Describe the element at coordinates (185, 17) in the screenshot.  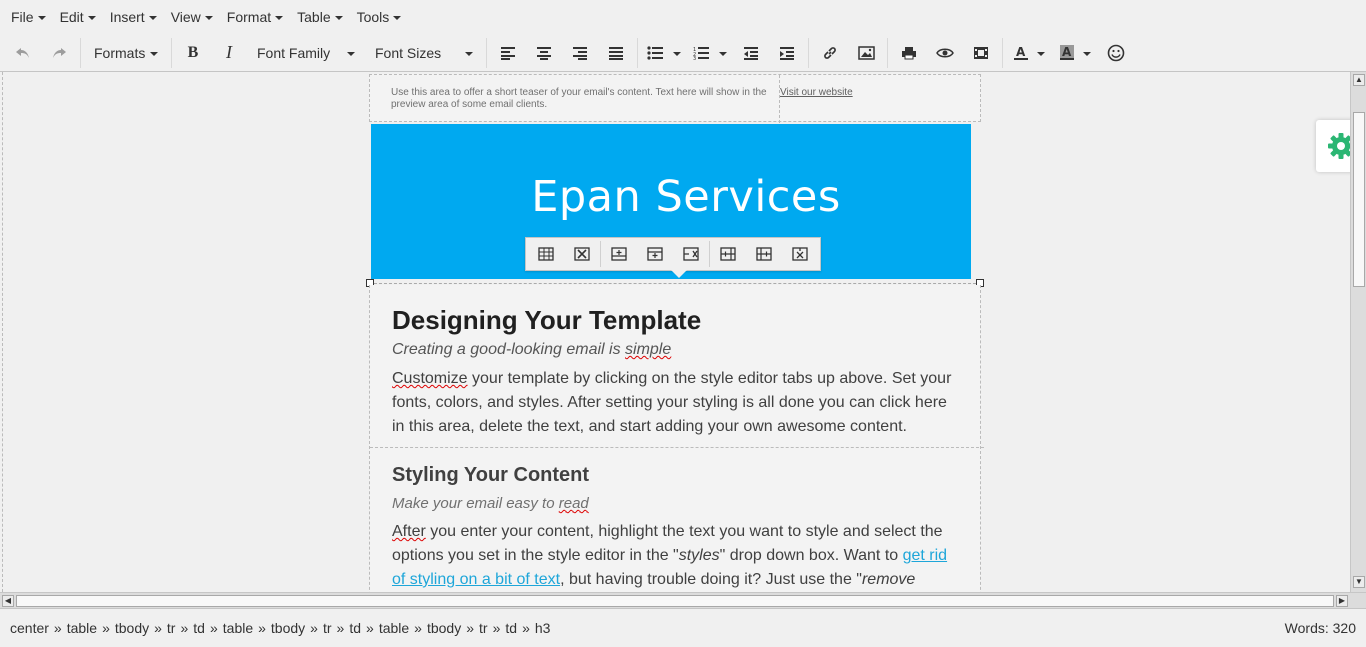
I see `menu-label: View` at that location.